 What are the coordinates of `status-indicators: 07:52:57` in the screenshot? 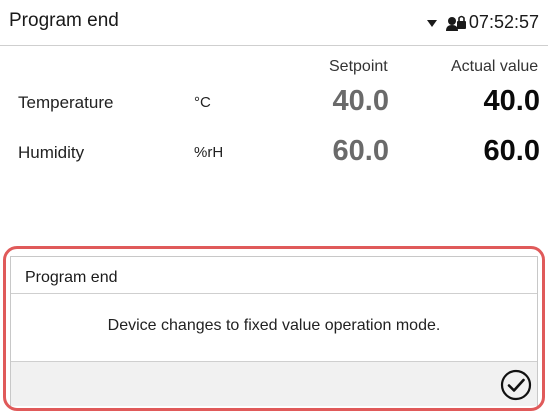 It's located at (482, 22).